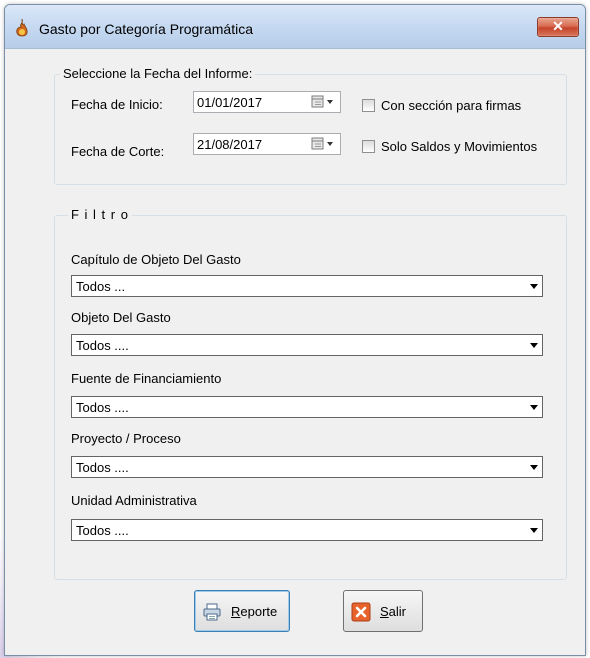 Image resolution: width=590 pixels, height=658 pixels. I want to click on printer-icon, so click(212, 612).